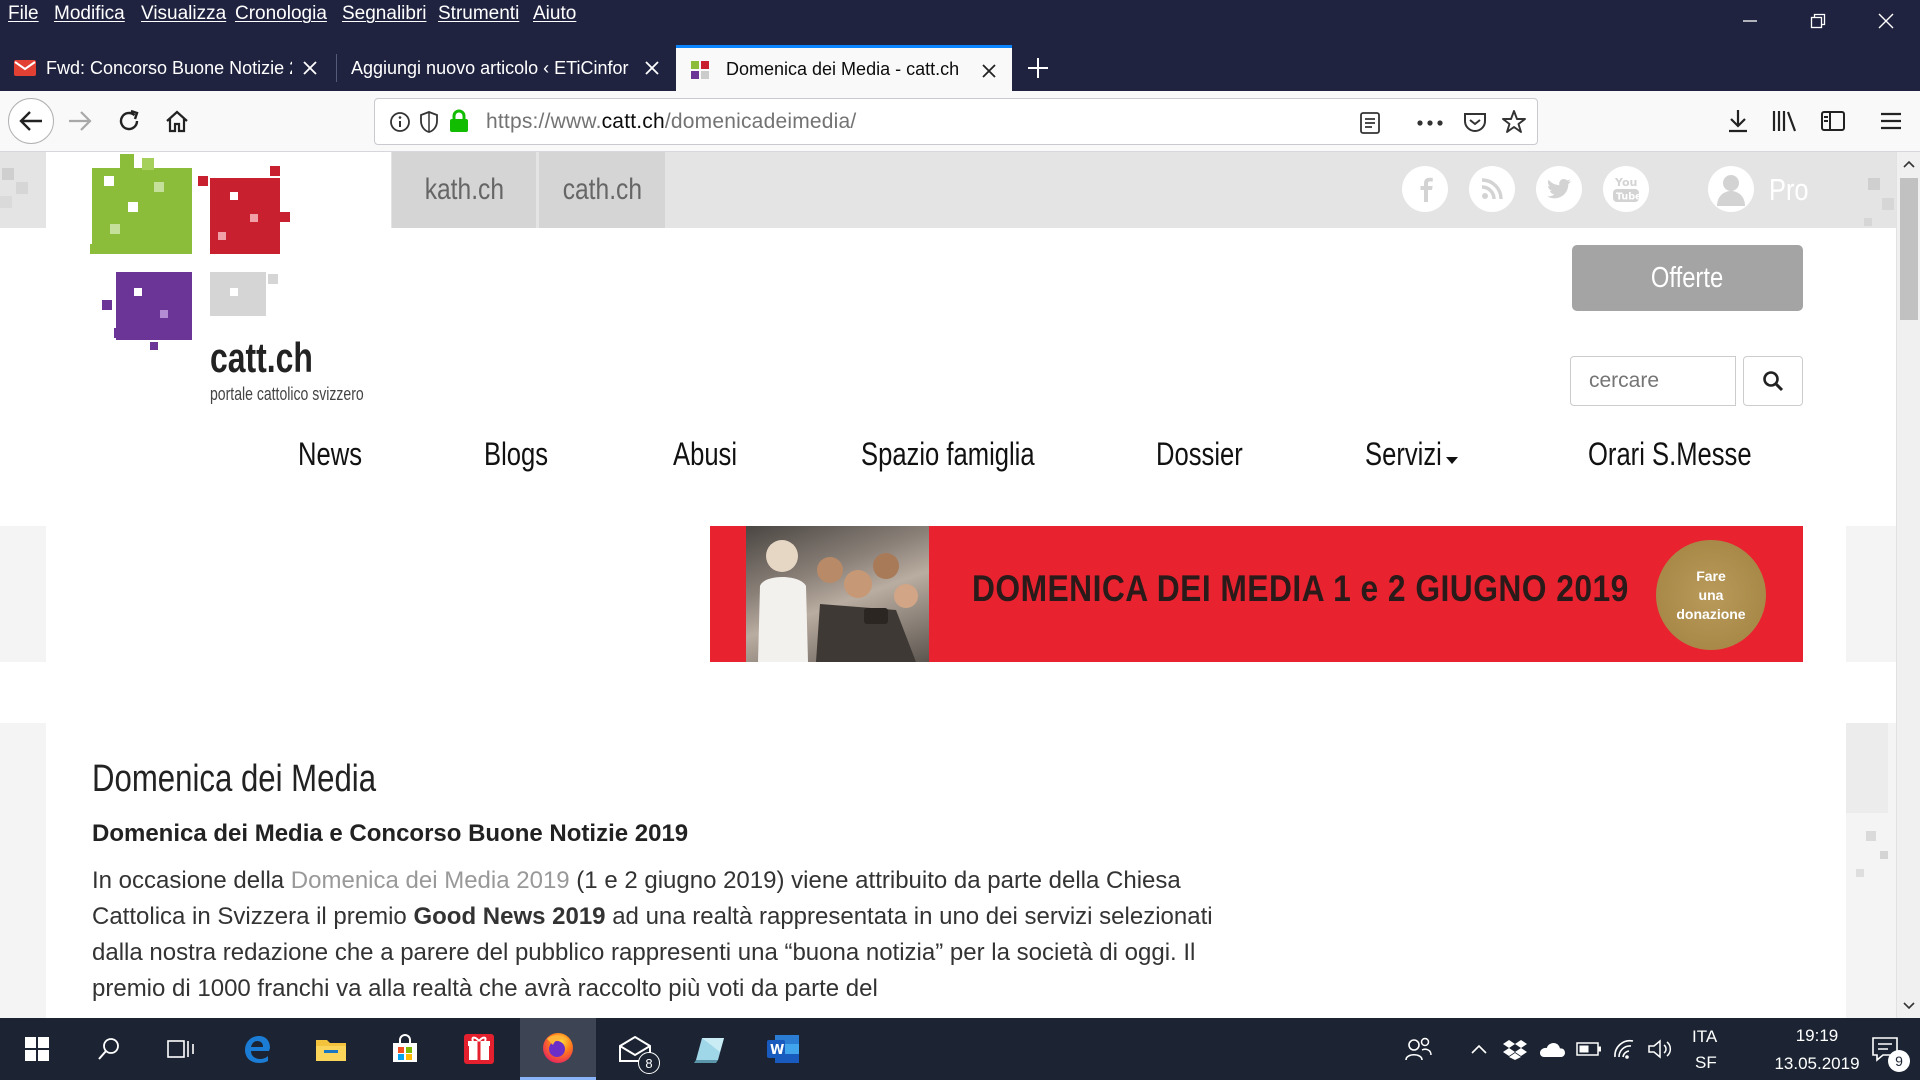 The image size is (1920, 1080). What do you see at coordinates (331, 1049) in the screenshot?
I see `taskbar-file-explorer` at bounding box center [331, 1049].